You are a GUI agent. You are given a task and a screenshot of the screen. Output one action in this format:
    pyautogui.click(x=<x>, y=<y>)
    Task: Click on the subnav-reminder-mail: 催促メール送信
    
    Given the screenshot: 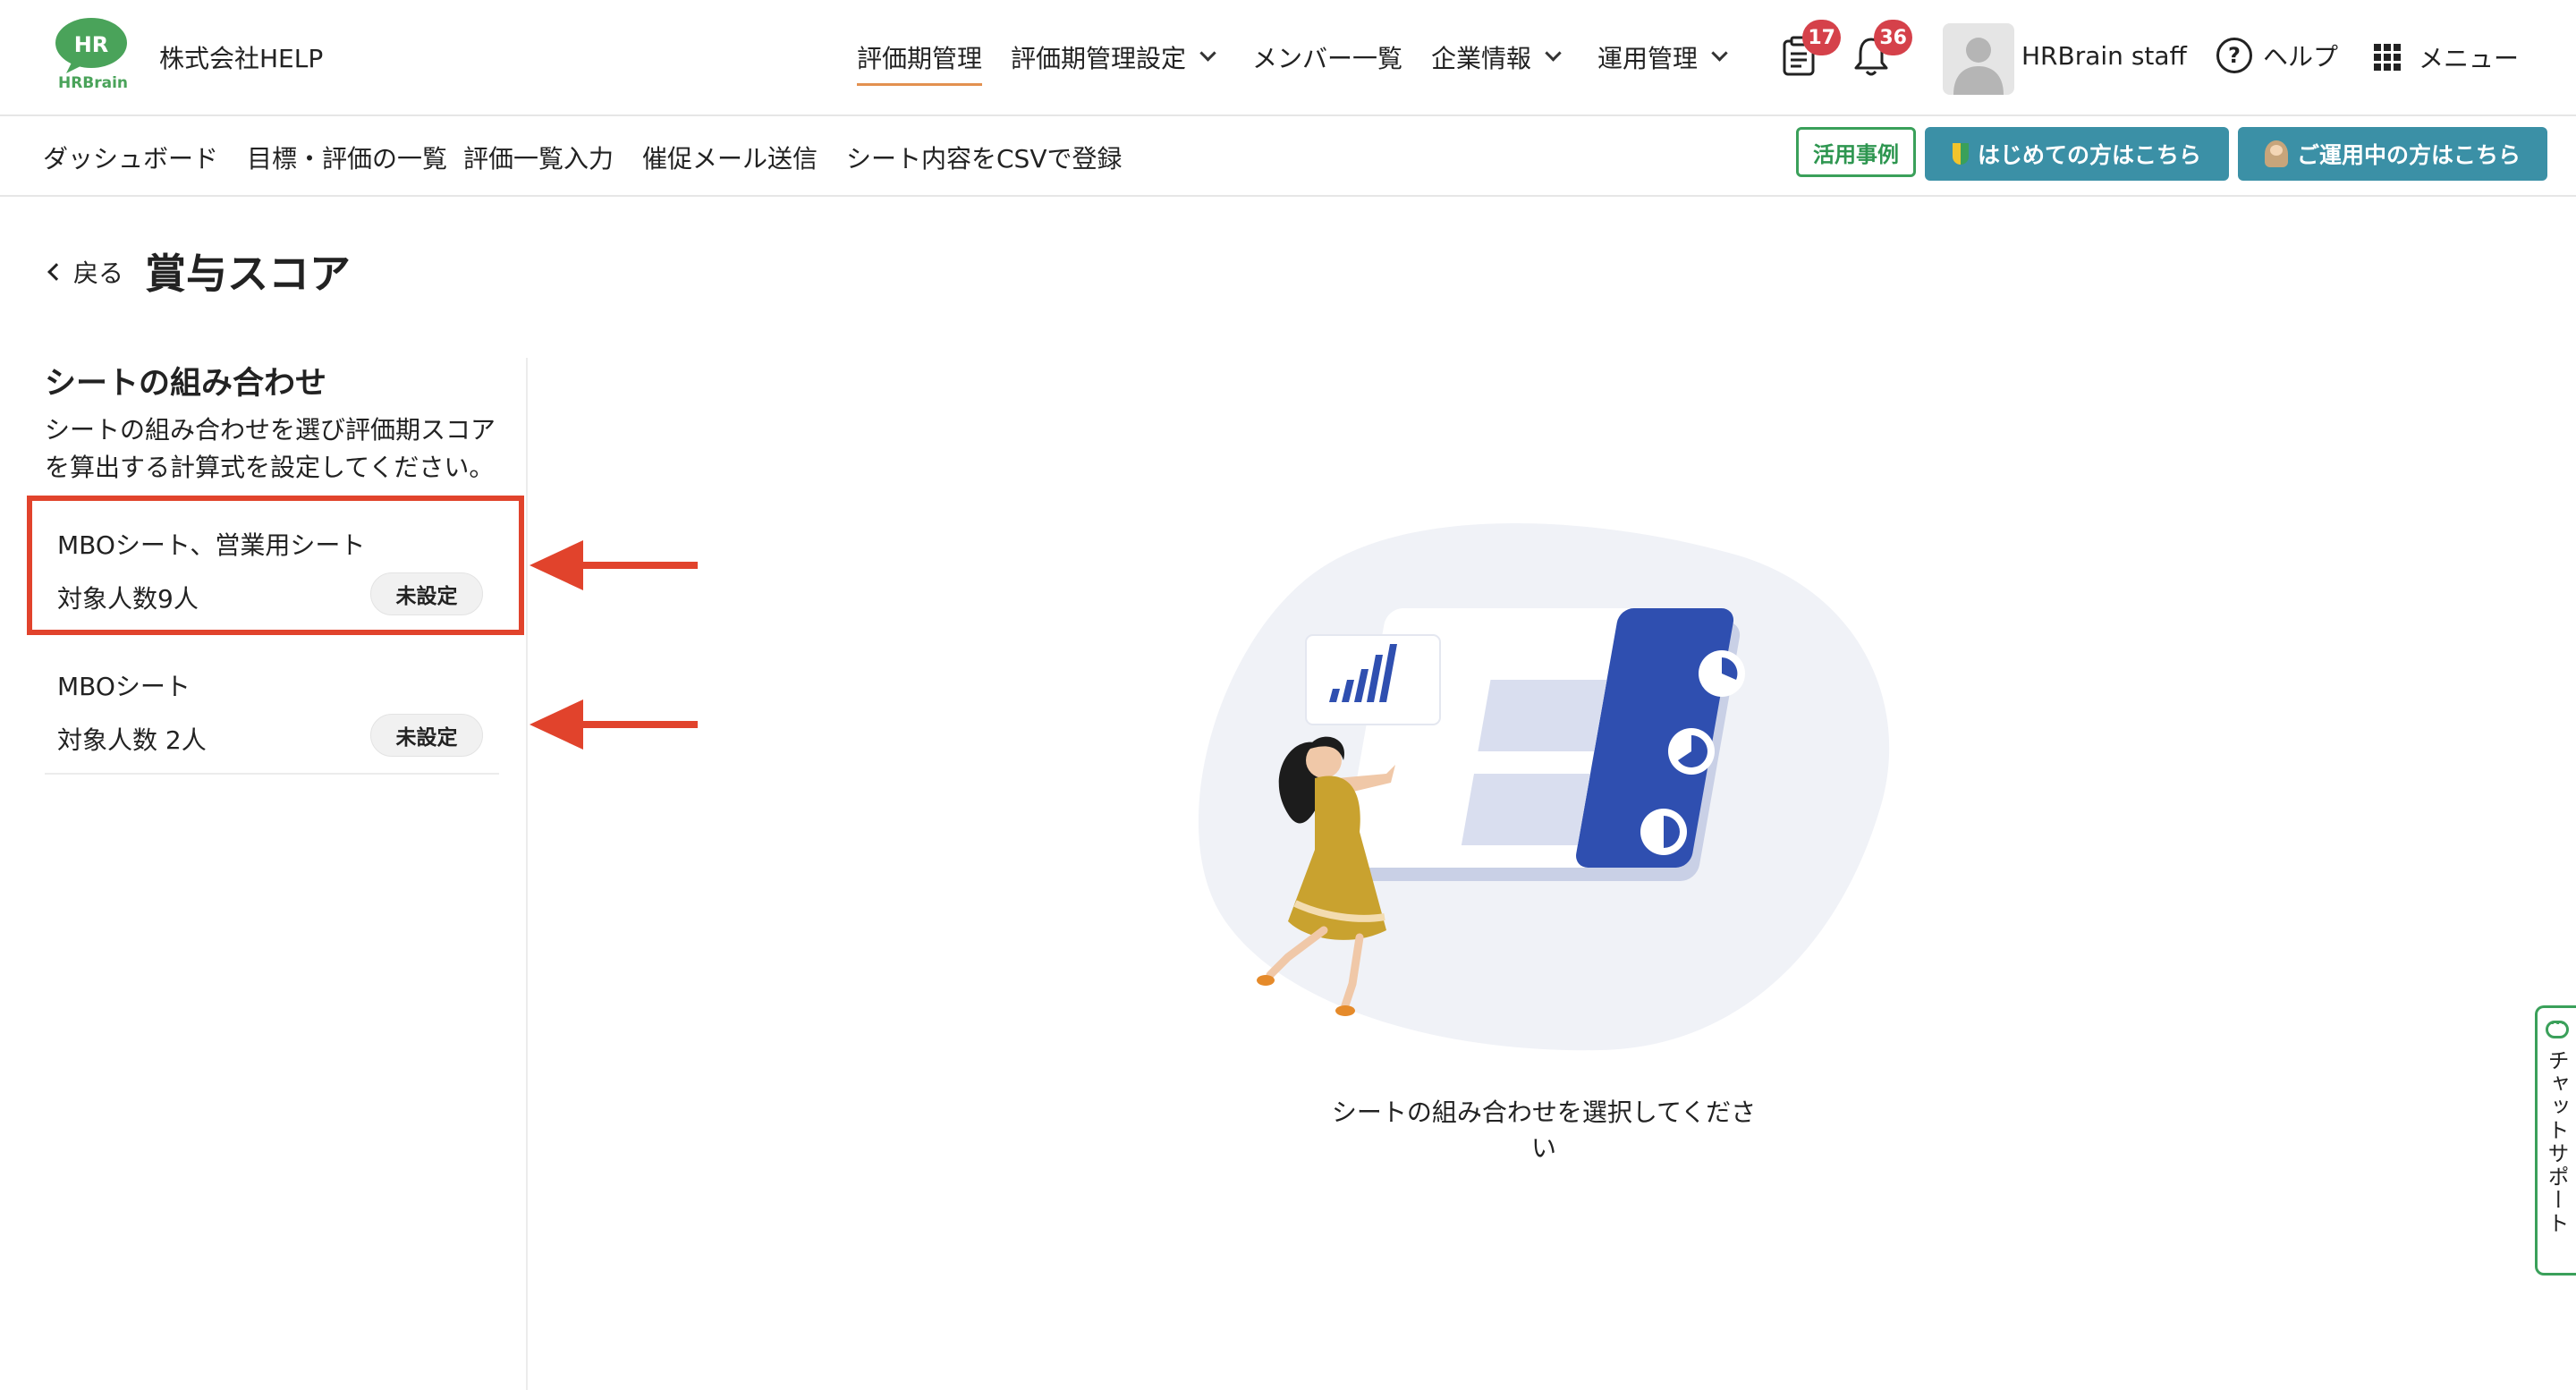 What is the action you would take?
    pyautogui.click(x=730, y=157)
    